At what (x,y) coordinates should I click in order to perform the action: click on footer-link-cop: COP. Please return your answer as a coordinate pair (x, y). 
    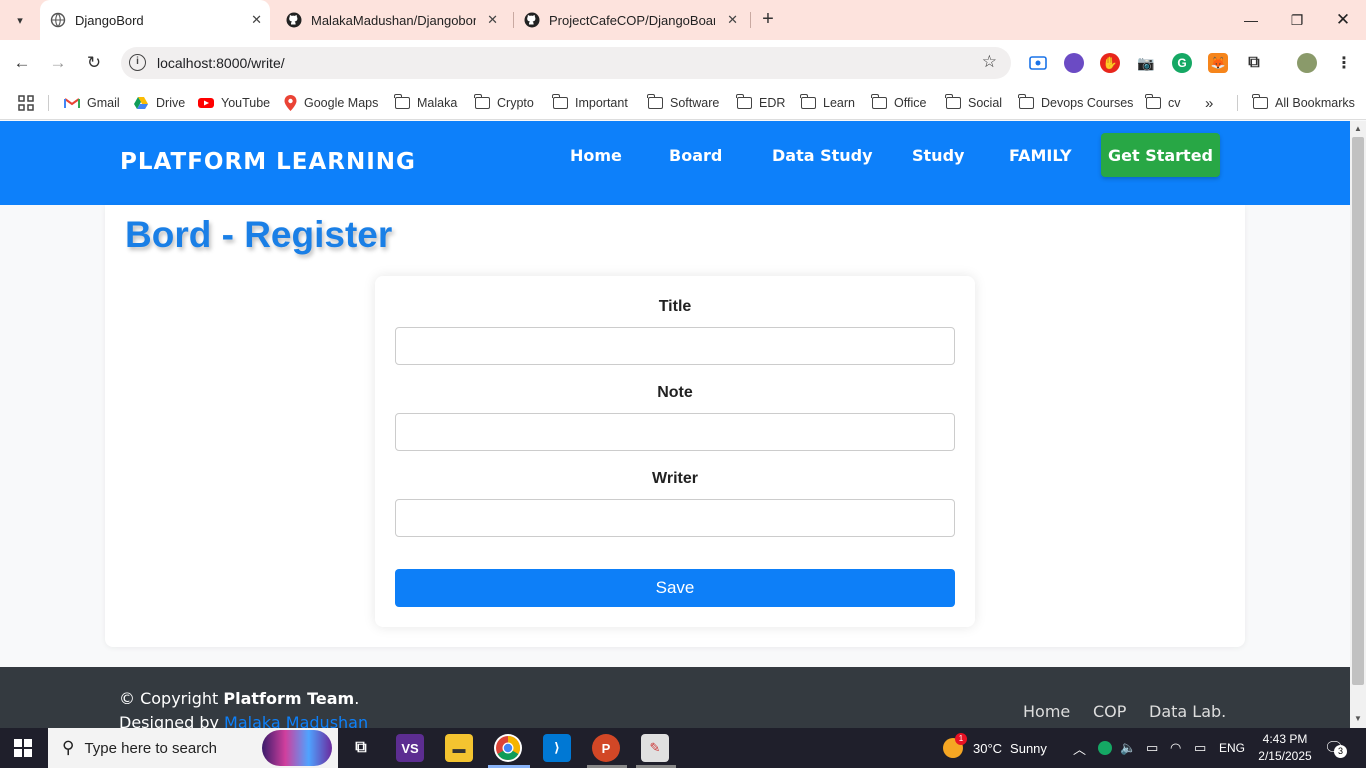
    Looking at the image, I should click on (1109, 711).